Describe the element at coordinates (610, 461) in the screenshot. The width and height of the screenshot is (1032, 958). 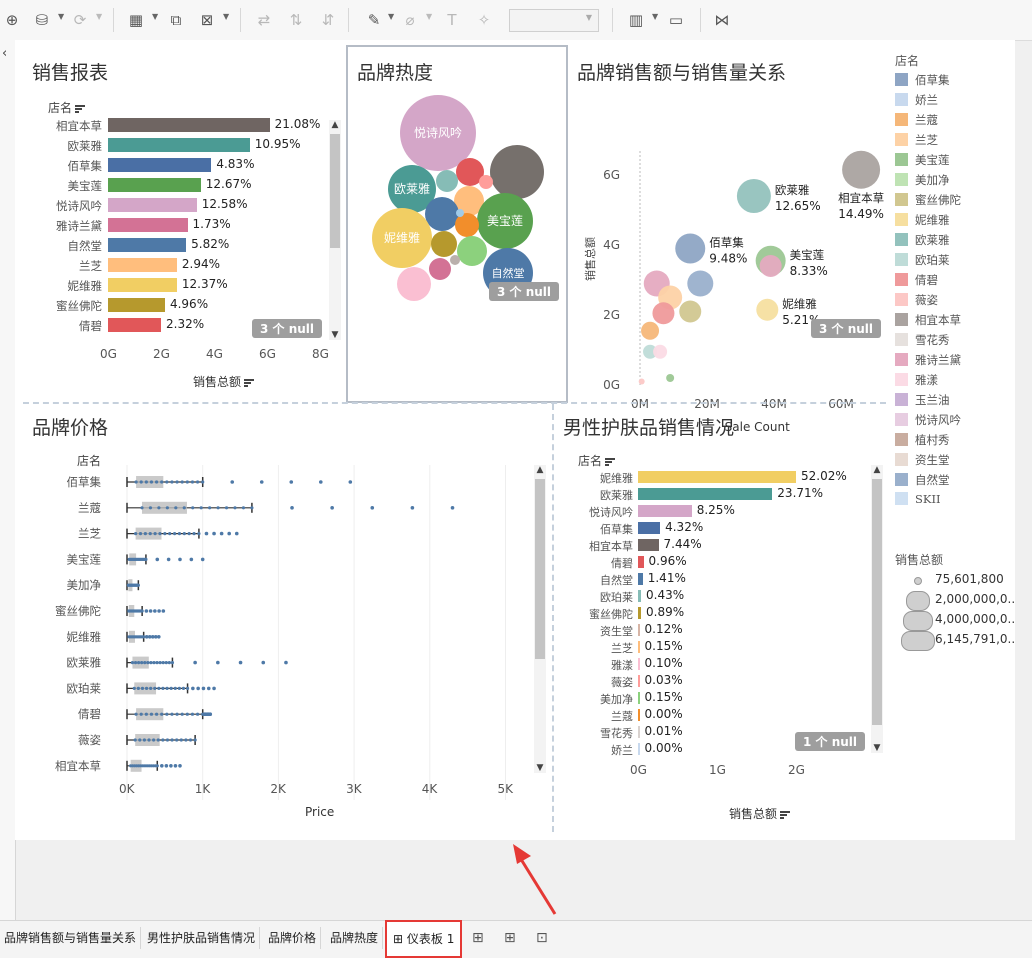
I see `sort-icon` at that location.